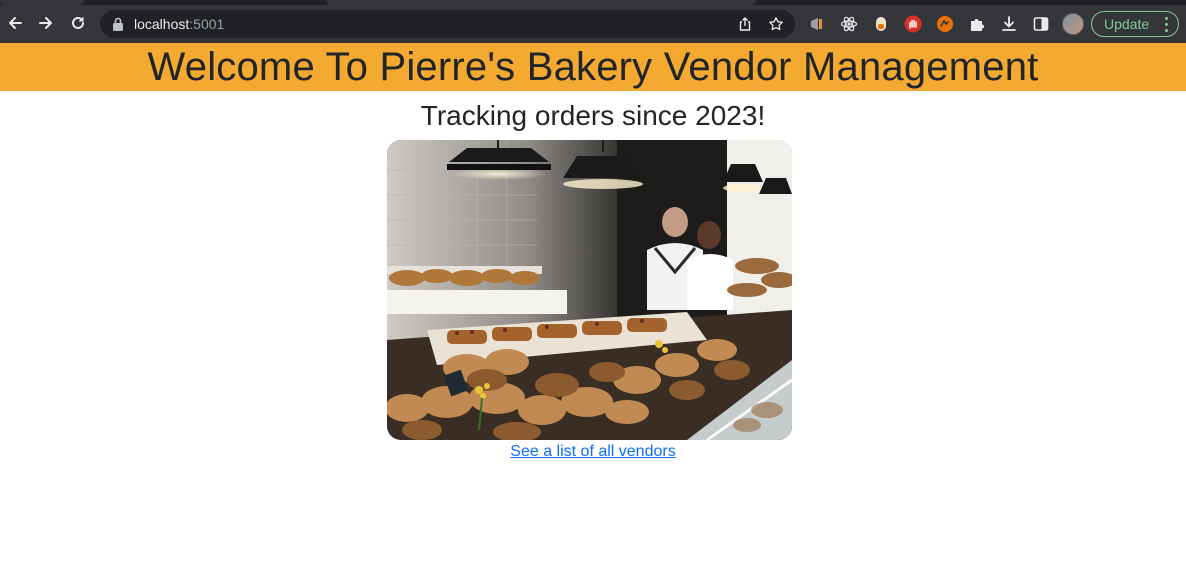  Describe the element at coordinates (541, 2) in the screenshot. I see `tab-active` at that location.